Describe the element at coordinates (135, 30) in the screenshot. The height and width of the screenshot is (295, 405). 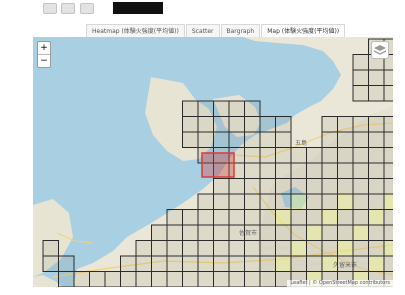
I see `tab-heatmap: Heatmap (体験火強度(平均値))` at that location.